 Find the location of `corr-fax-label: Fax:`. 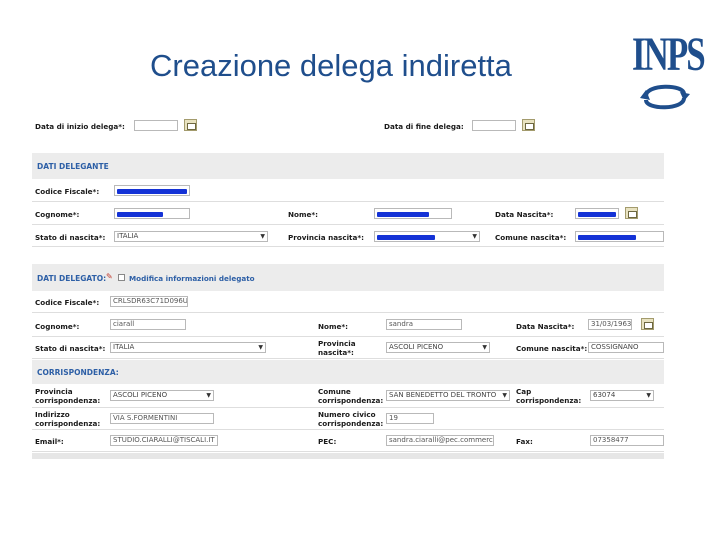

corr-fax-label: Fax: is located at coordinates (524, 441).